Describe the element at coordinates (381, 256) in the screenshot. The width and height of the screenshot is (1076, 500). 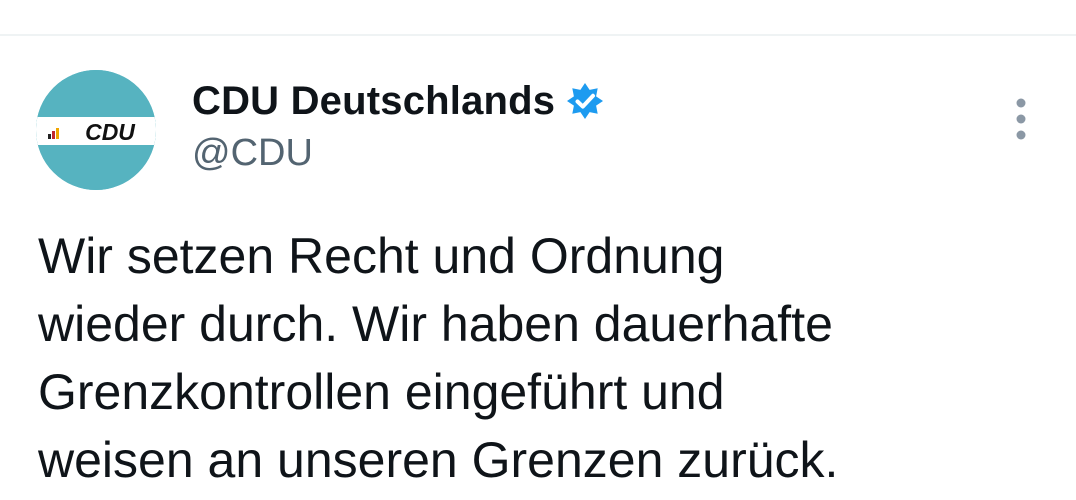
I see `tweet-text-line: Wir setzen Recht und Ordnung` at that location.